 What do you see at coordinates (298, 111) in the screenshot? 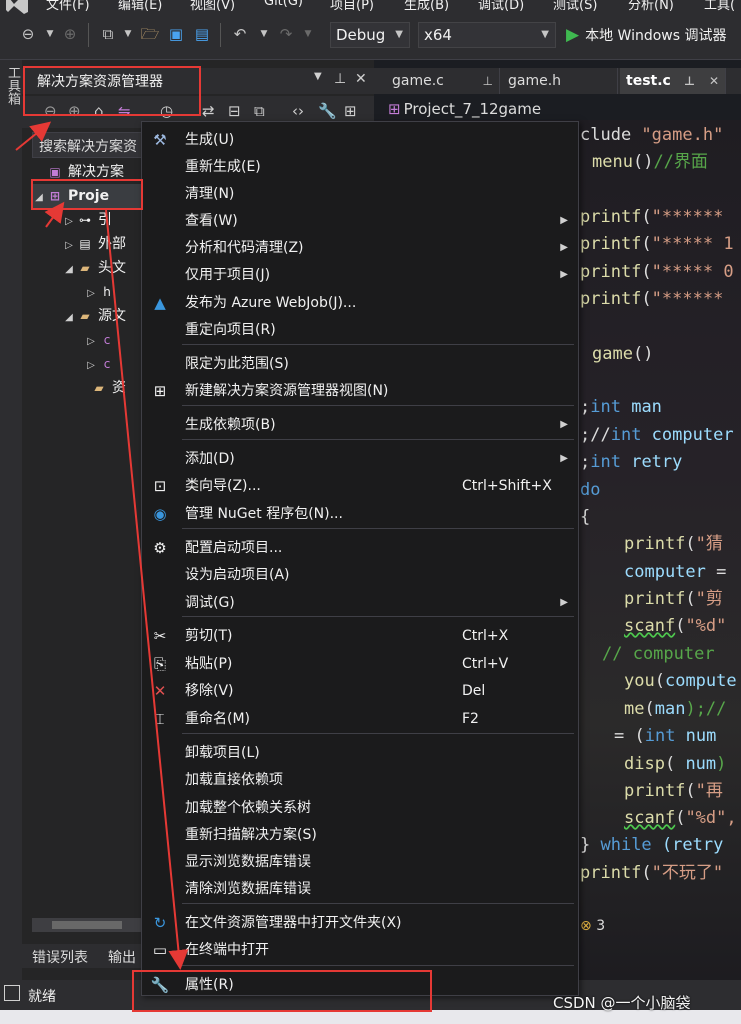
I see `code-view-icon: ‹›` at bounding box center [298, 111].